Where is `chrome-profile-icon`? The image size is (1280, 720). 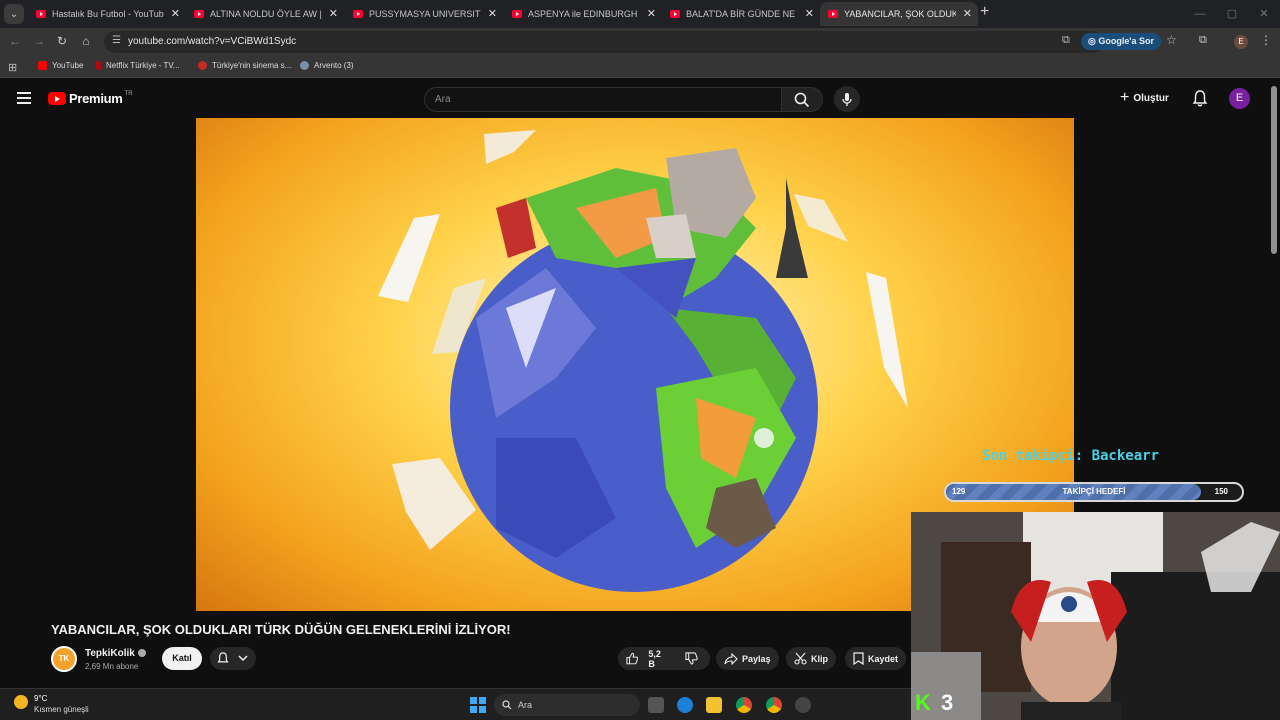 chrome-profile-icon is located at coordinates (774, 705).